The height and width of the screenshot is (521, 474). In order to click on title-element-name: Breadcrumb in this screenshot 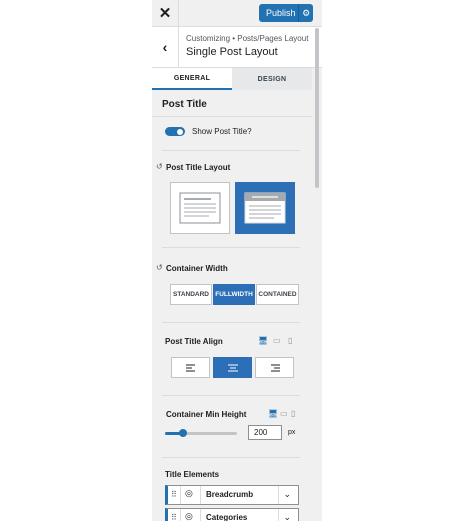, I will do `click(230, 494)`.